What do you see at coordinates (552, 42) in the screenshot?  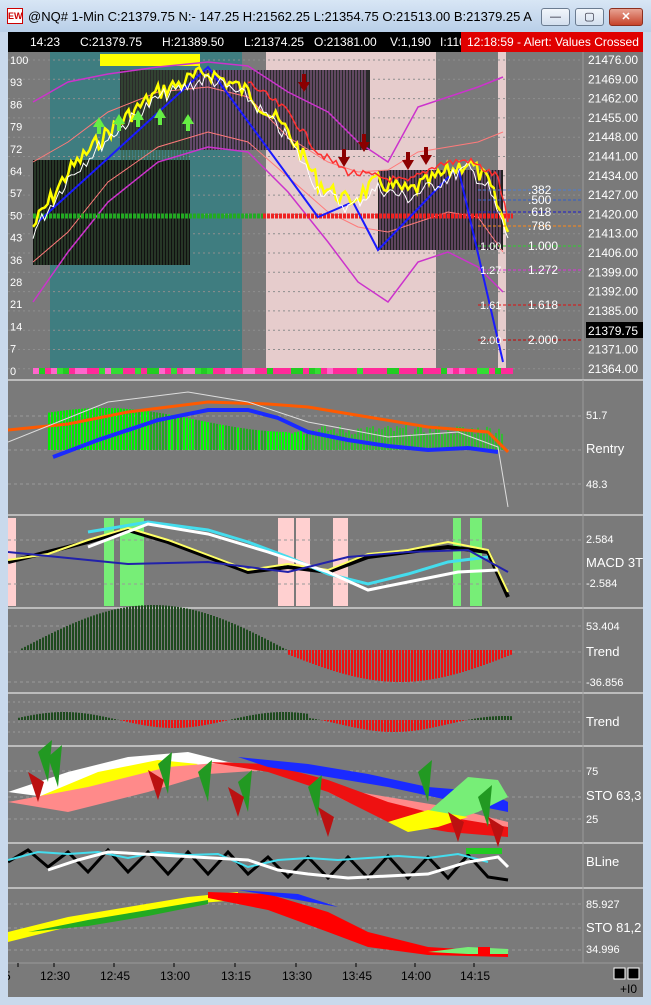 I see `alert-banner: 12:18:59 - Alert: Values Crossed` at bounding box center [552, 42].